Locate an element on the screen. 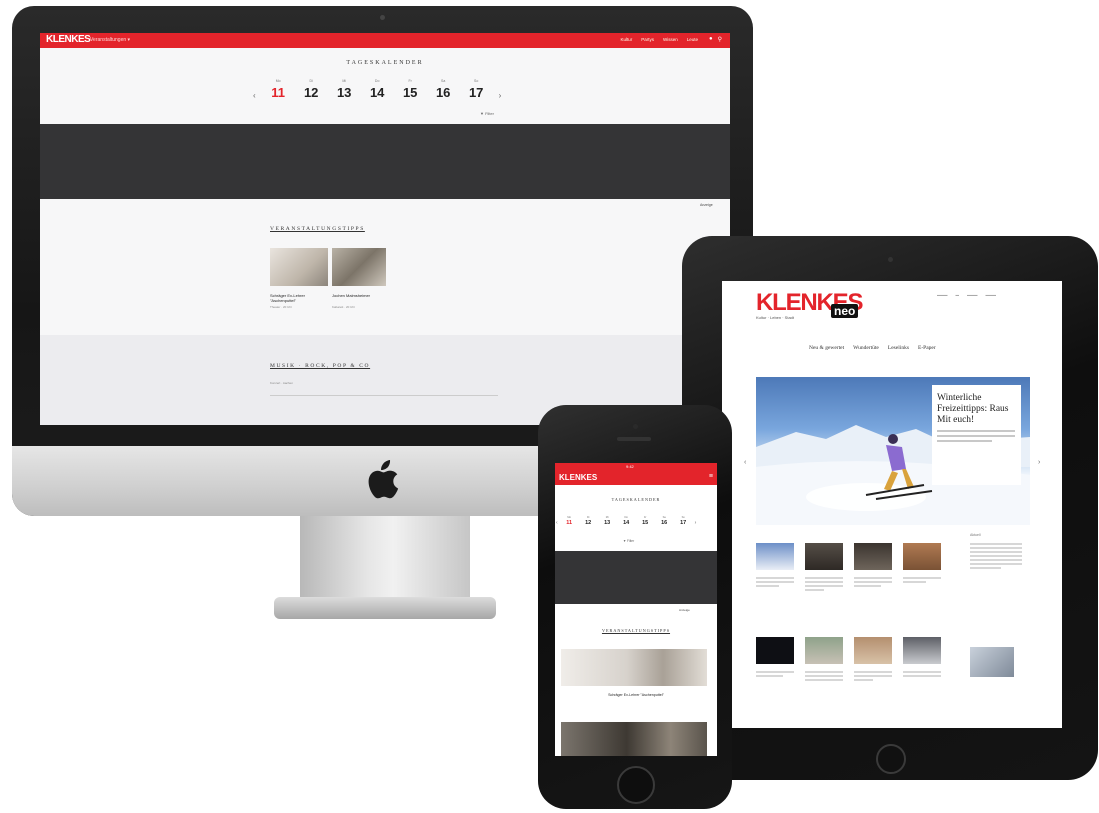  section-title: MUSIK · ROCK, POP & CO is located at coordinates (320, 366).